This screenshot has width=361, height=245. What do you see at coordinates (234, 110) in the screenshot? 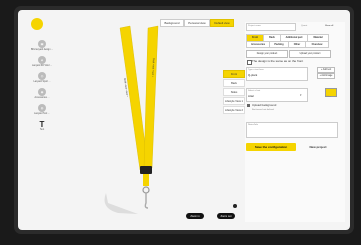
I see `view-lifestyle-2: Lifestyle View 2` at bounding box center [234, 110].